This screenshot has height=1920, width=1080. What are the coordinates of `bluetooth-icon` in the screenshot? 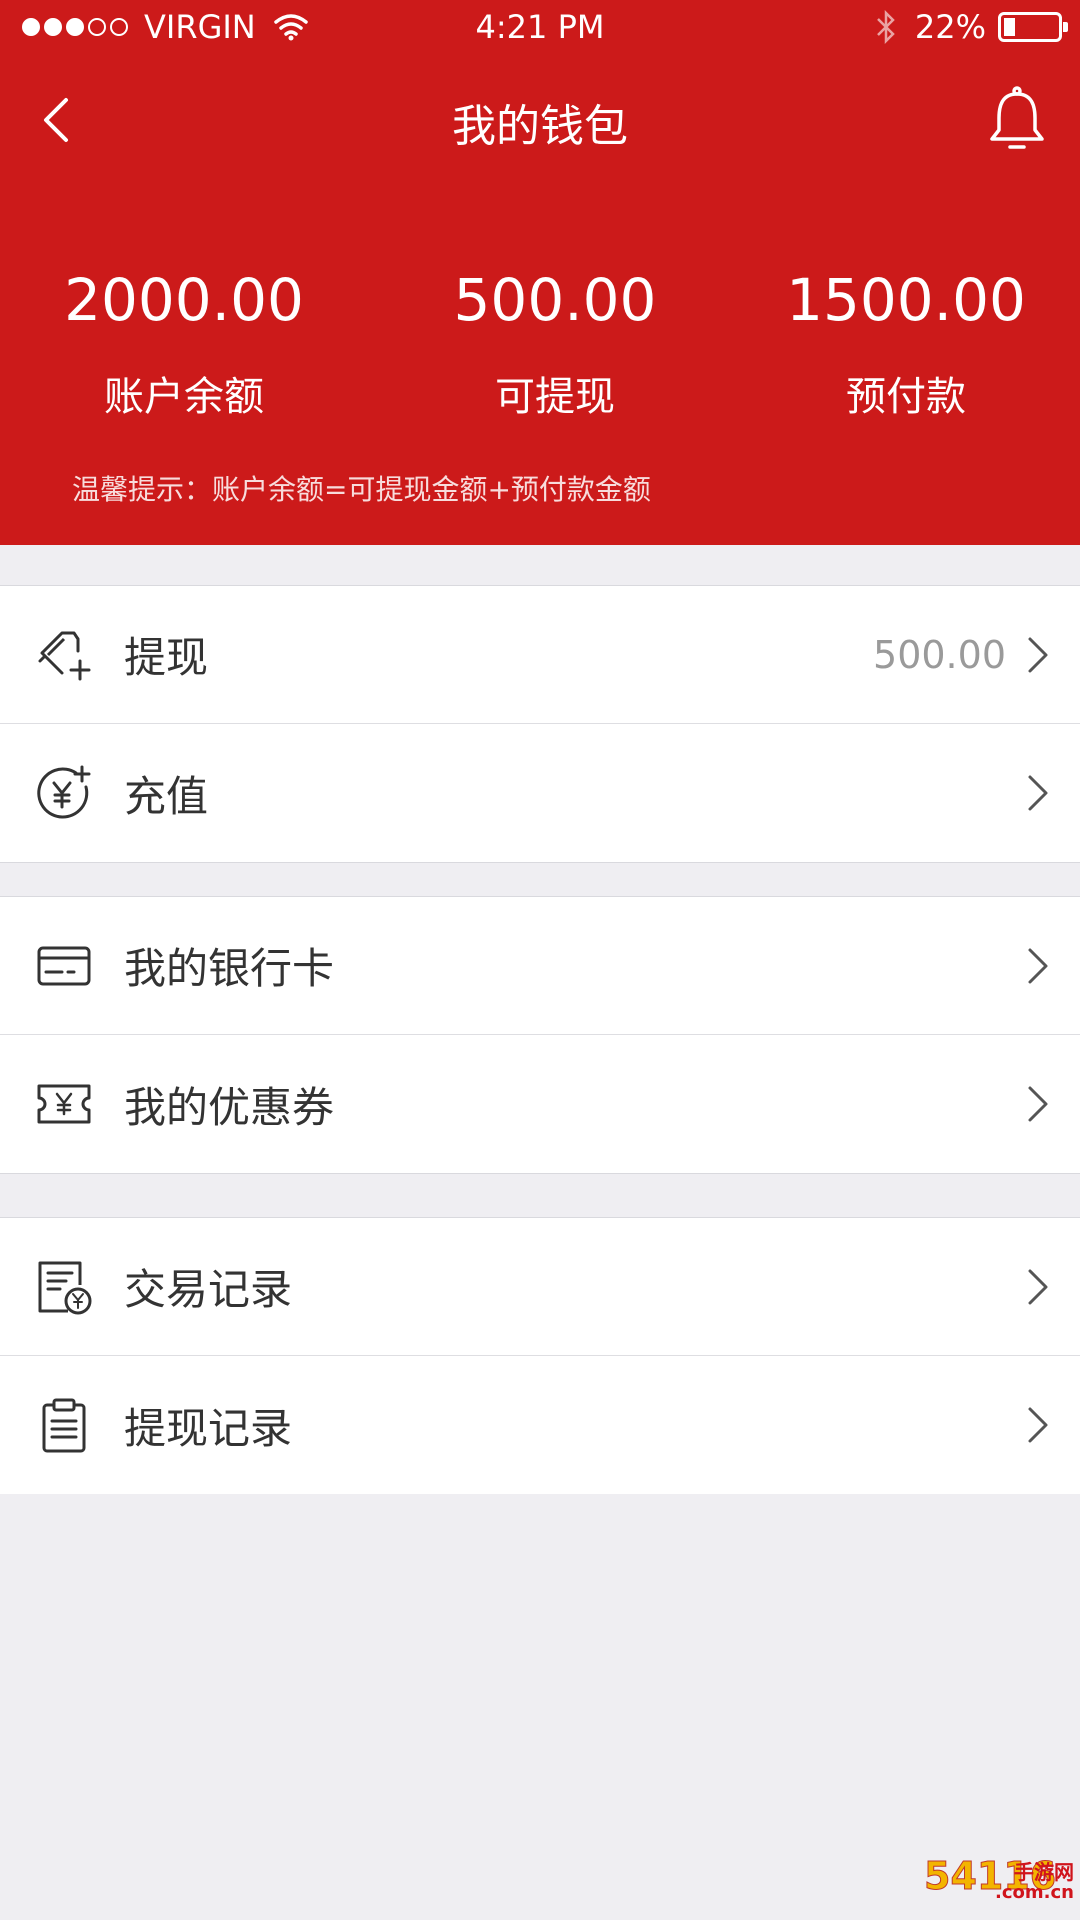 It's located at (885, 27).